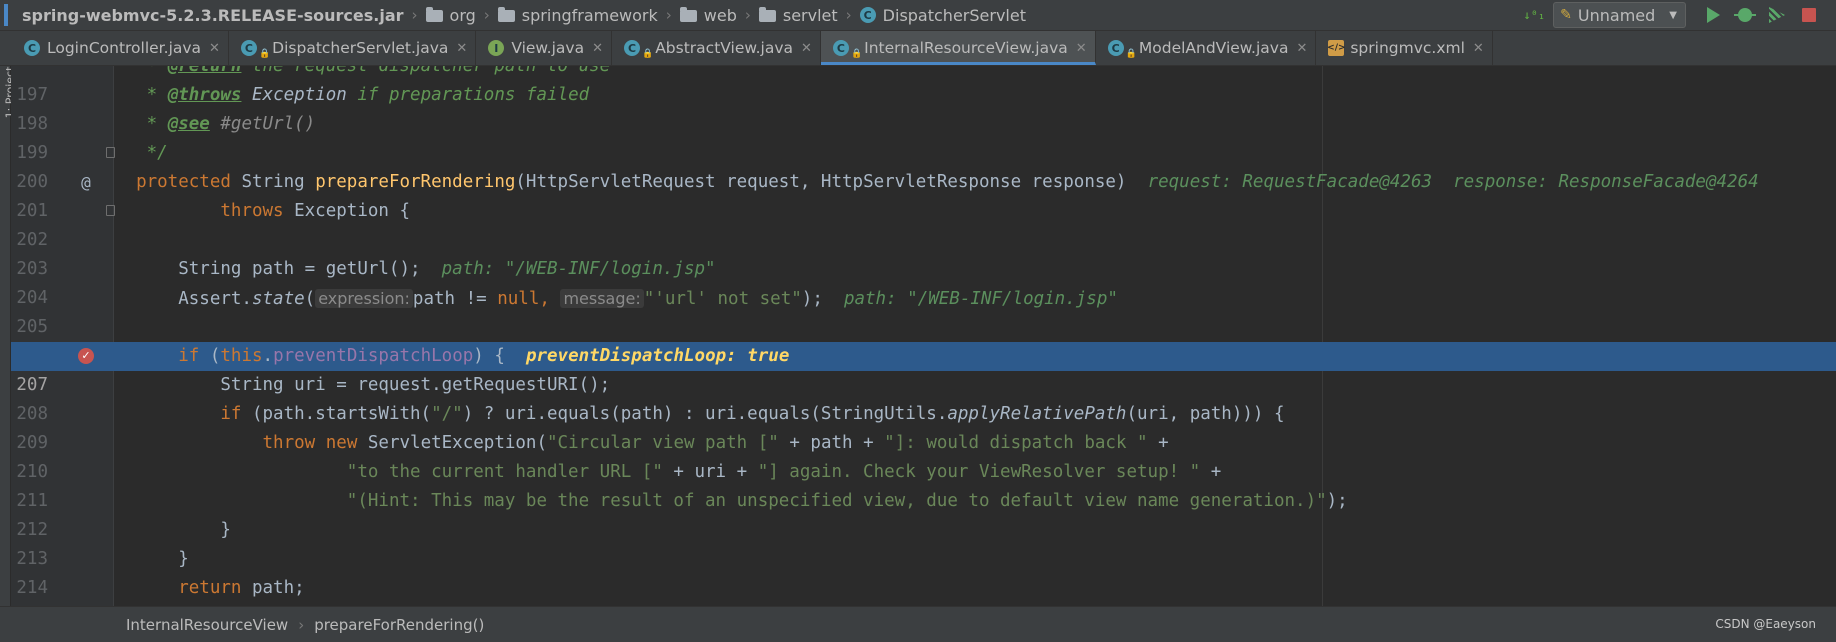  I want to click on breadcrumb-web: web, so click(708, 15).